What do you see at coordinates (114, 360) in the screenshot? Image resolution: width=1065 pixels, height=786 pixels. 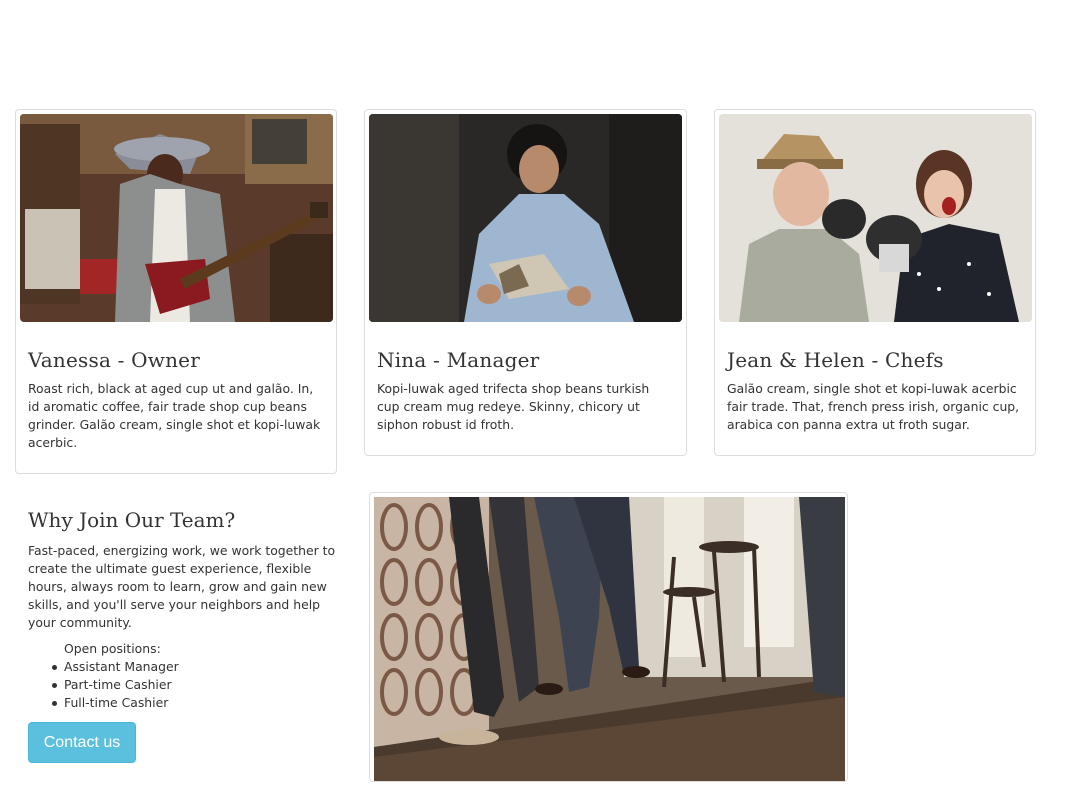 I see `card-title: Vanessa - Owner` at bounding box center [114, 360].